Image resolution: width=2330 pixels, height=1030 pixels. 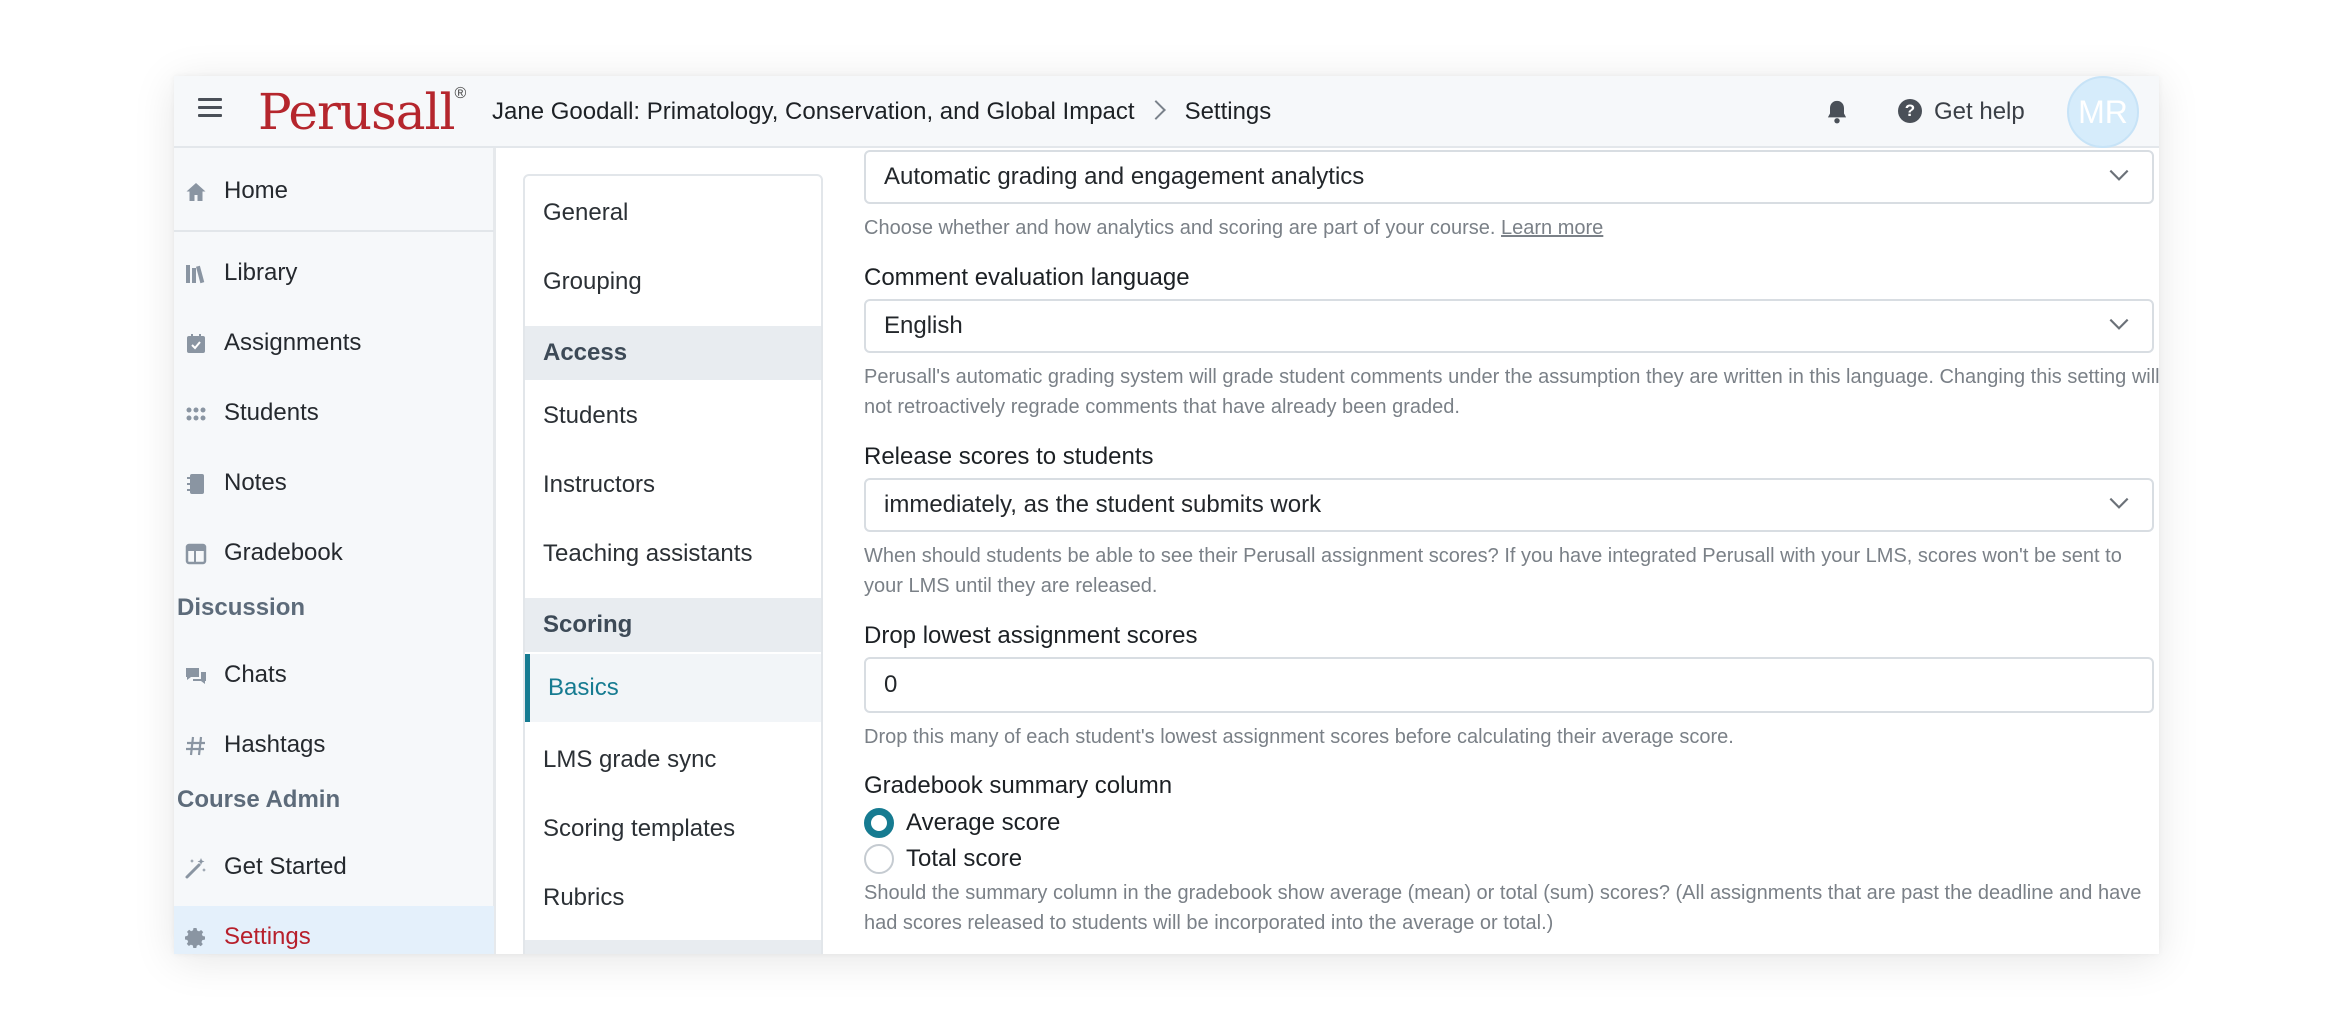 I want to click on sidebar-item-get-started: Get Started, so click(x=334, y=867).